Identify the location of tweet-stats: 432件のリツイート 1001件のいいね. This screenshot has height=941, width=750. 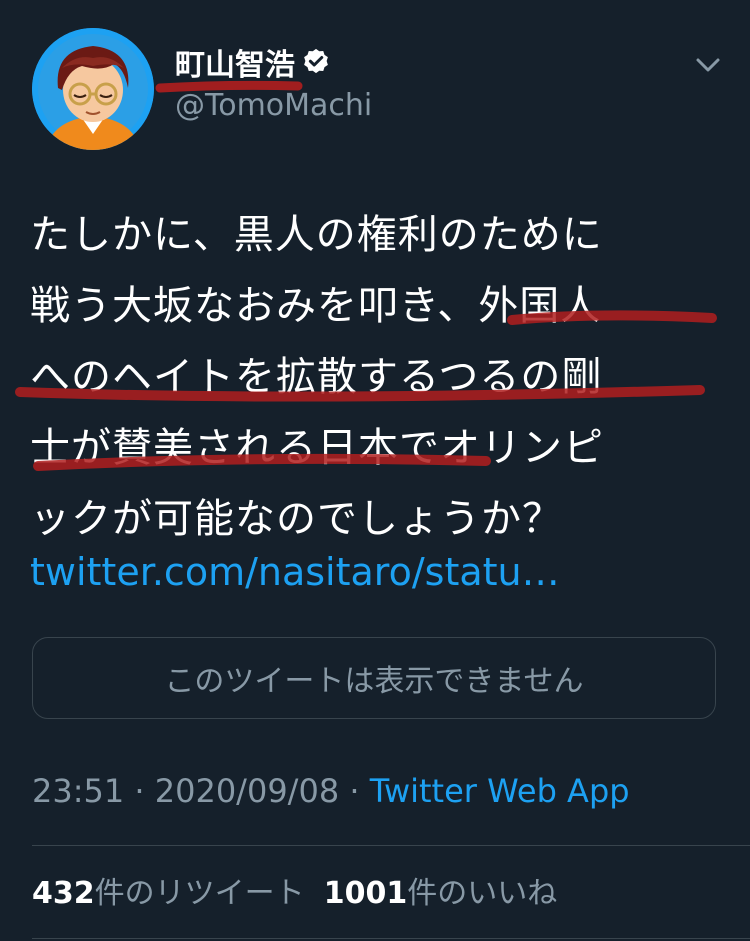
(294, 890).